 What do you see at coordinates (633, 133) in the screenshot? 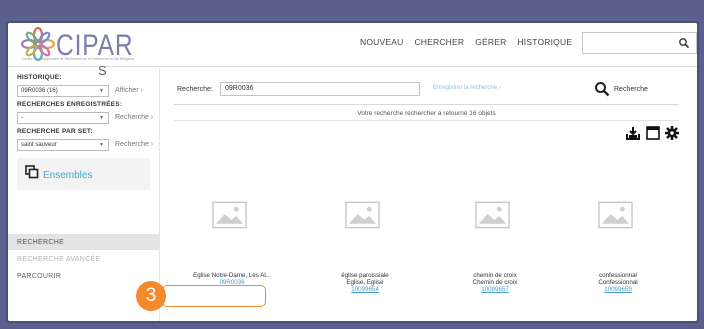
I see `download-icon` at bounding box center [633, 133].